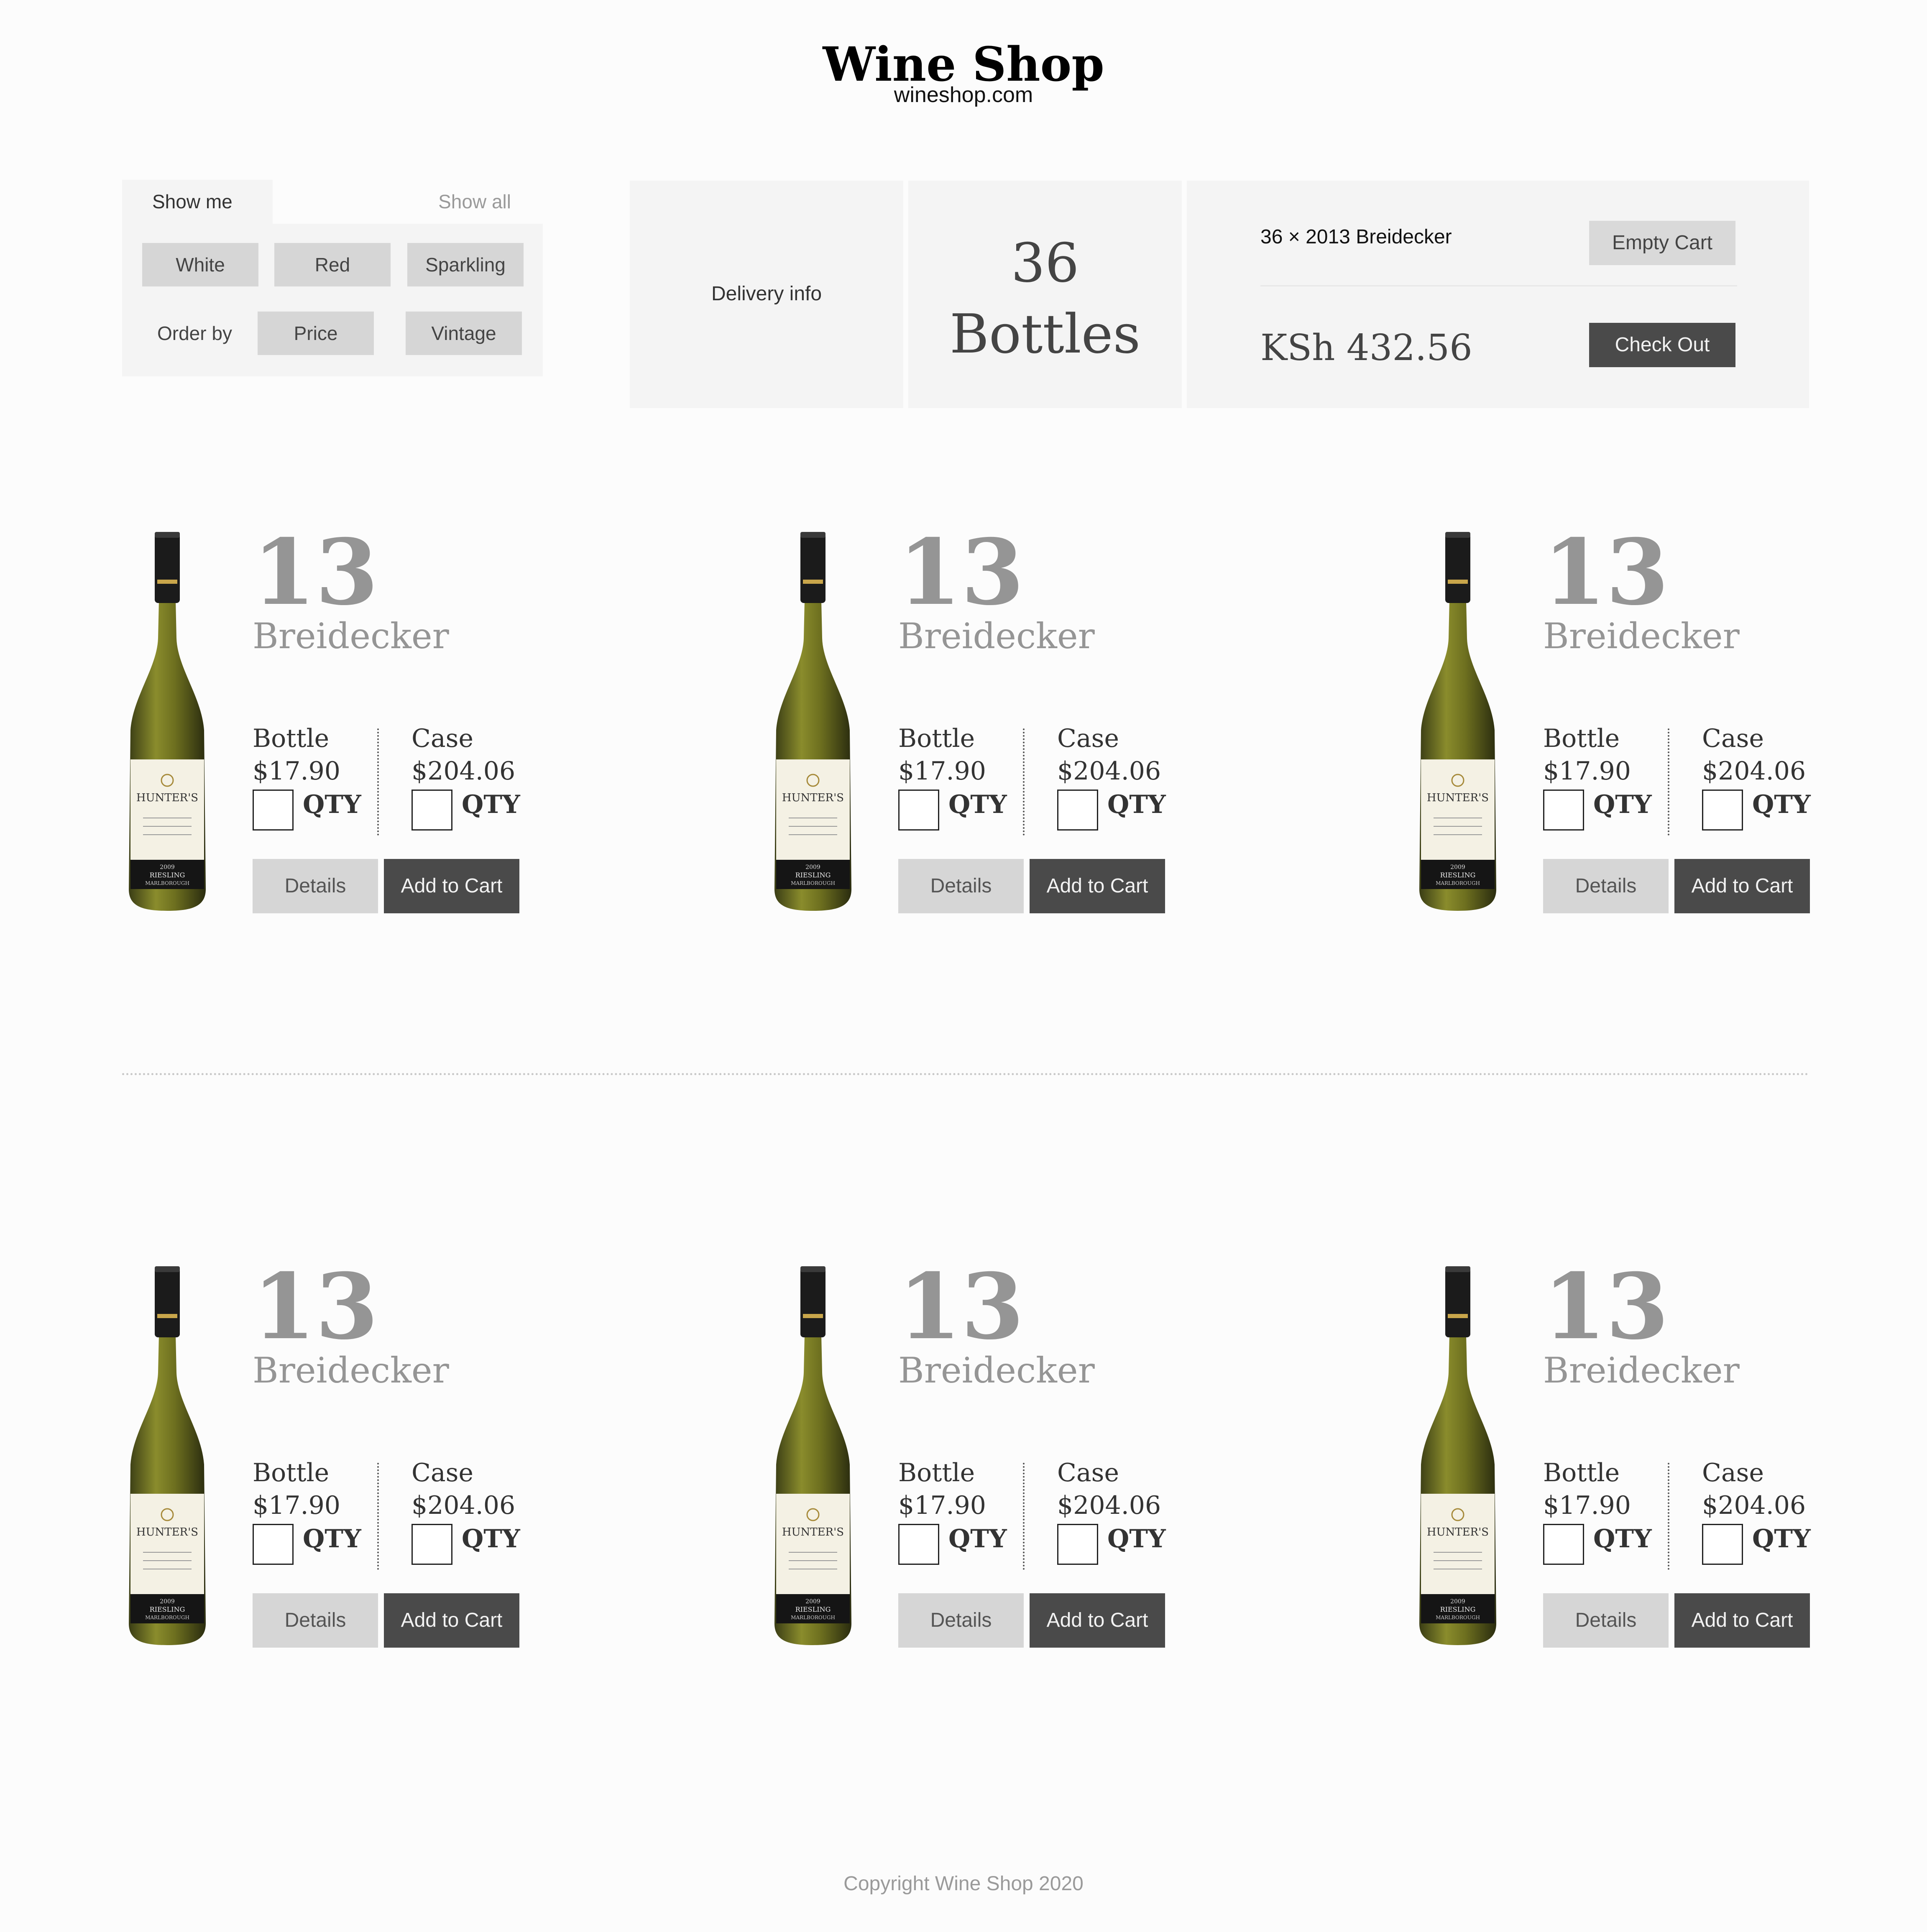 This screenshot has height=1932, width=1927. What do you see at coordinates (198, 202) in the screenshot?
I see `tab-show-me: Show me` at bounding box center [198, 202].